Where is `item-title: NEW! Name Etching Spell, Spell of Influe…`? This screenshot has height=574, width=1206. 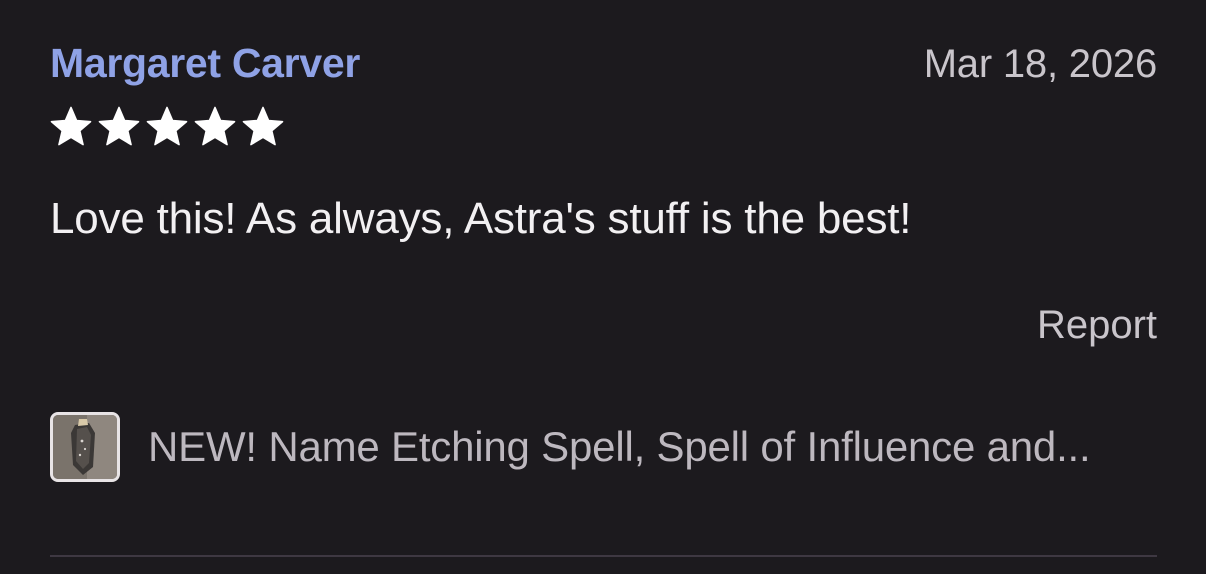
item-title: NEW! Name Etching Spell, Spell of Influe… is located at coordinates (619, 447).